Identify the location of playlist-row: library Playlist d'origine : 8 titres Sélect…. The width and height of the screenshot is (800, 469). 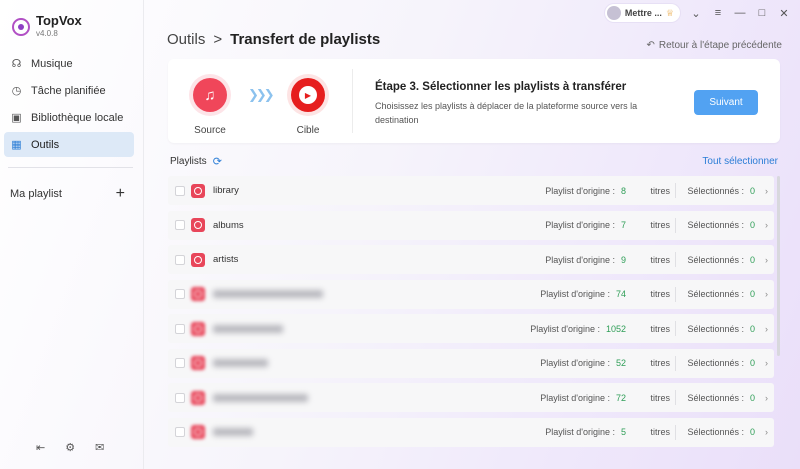
(471, 190).